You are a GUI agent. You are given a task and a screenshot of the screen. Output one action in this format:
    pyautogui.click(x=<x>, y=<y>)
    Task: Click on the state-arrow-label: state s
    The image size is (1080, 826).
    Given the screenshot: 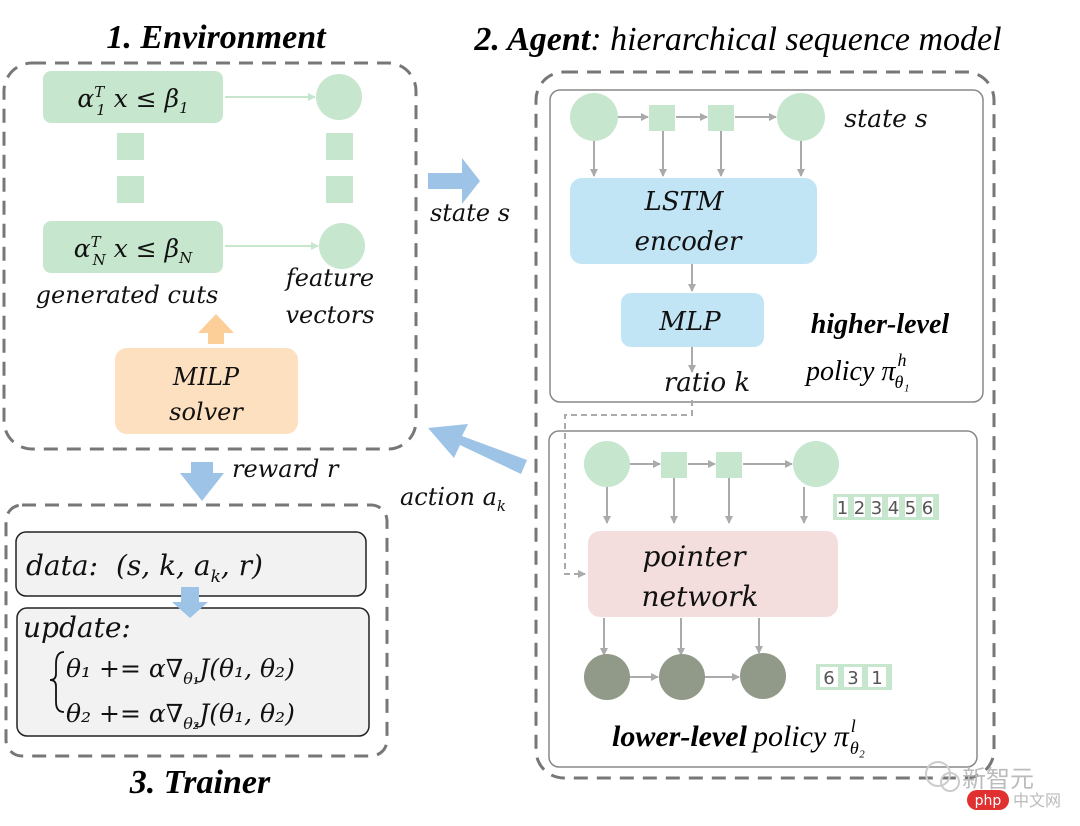 What is the action you would take?
    pyautogui.click(x=470, y=213)
    